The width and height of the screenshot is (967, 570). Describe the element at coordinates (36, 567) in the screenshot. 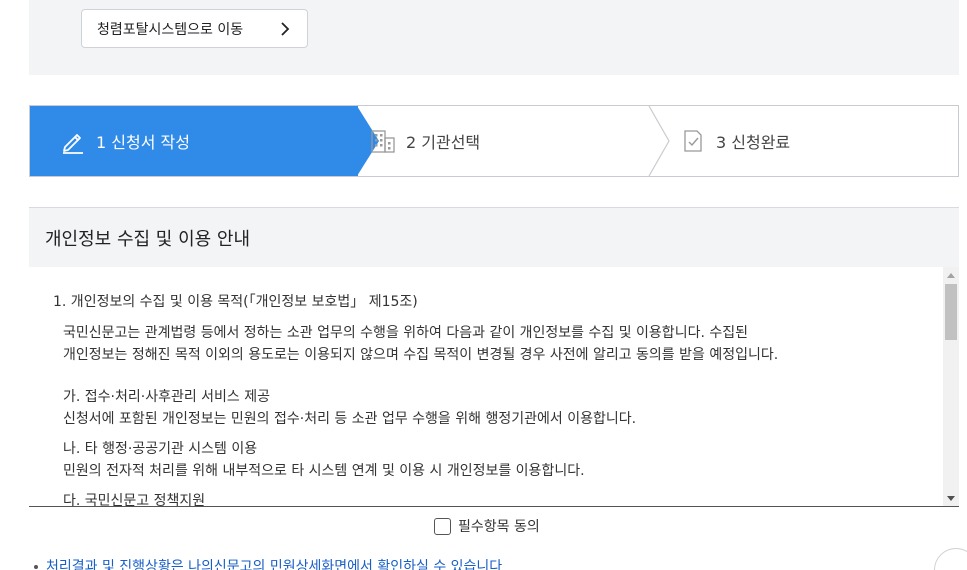

I see `bullet-icon` at that location.